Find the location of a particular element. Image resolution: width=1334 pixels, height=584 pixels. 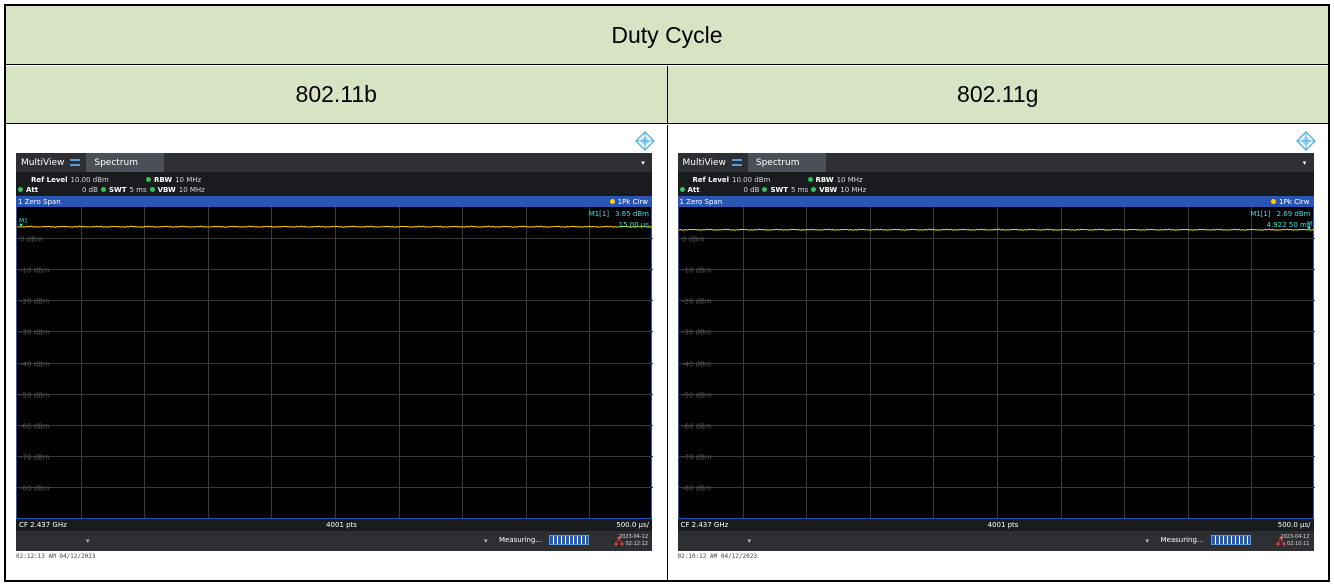

y-tick-label: -50 dBm is located at coordinates (697, 396).